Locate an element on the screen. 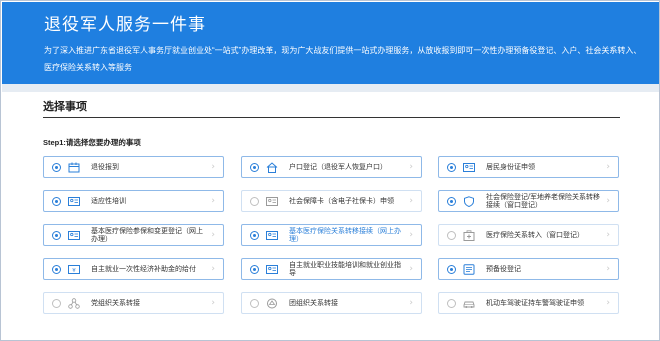 The width and height of the screenshot is (660, 341). item-card-league-transfer: 团组织关系转接 › is located at coordinates (331, 303).